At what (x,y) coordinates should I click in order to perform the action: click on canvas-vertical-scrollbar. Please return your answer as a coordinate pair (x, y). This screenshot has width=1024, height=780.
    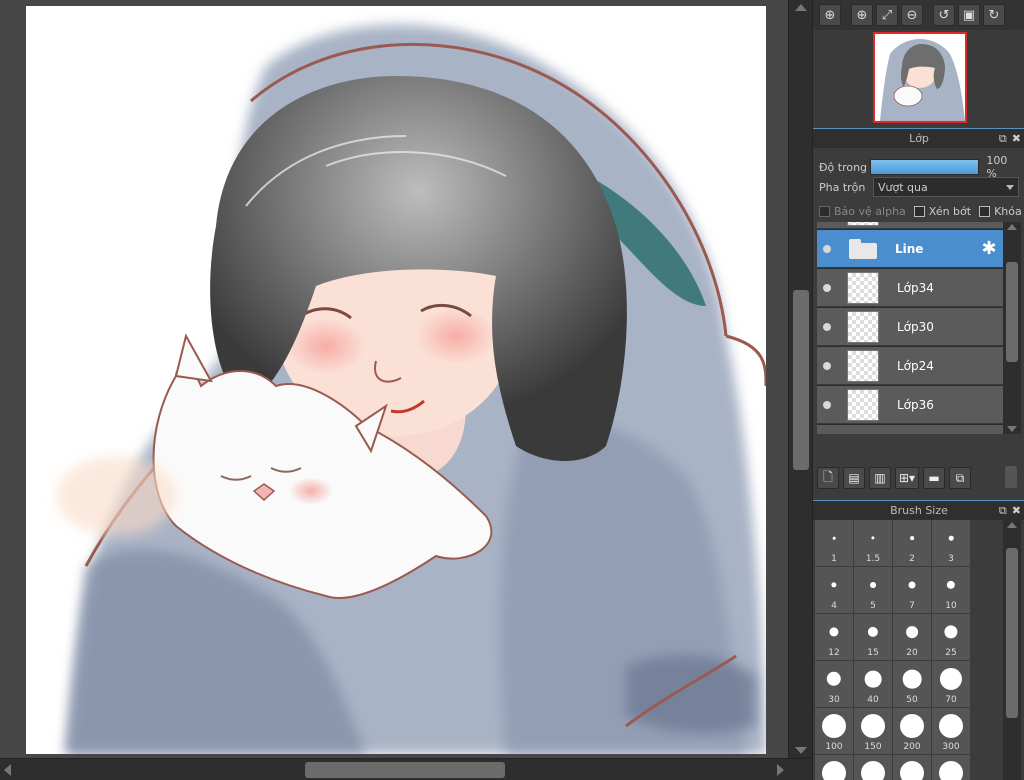
    Looking at the image, I should click on (800, 379).